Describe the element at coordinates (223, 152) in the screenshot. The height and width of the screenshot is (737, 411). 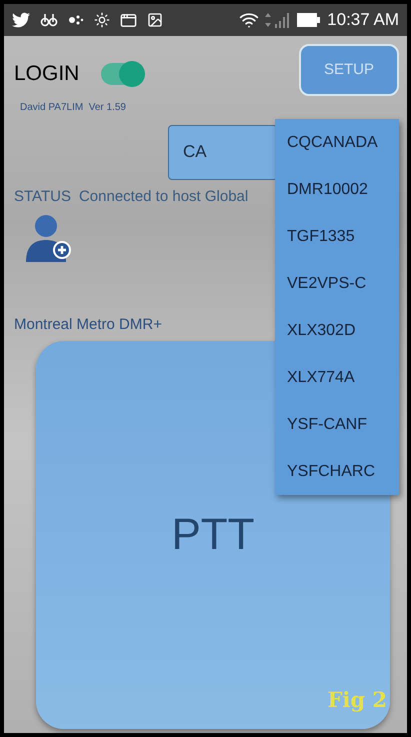
I see `ca-select: CA` at that location.